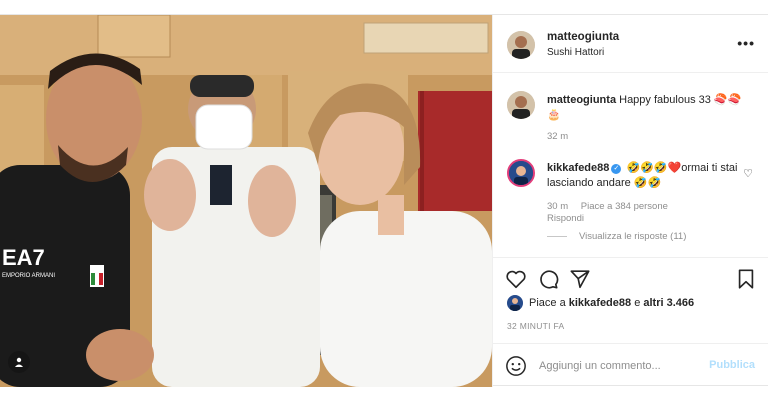 This screenshot has width=768, height=400. I want to click on caption-username: matteogiunta, so click(581, 100).